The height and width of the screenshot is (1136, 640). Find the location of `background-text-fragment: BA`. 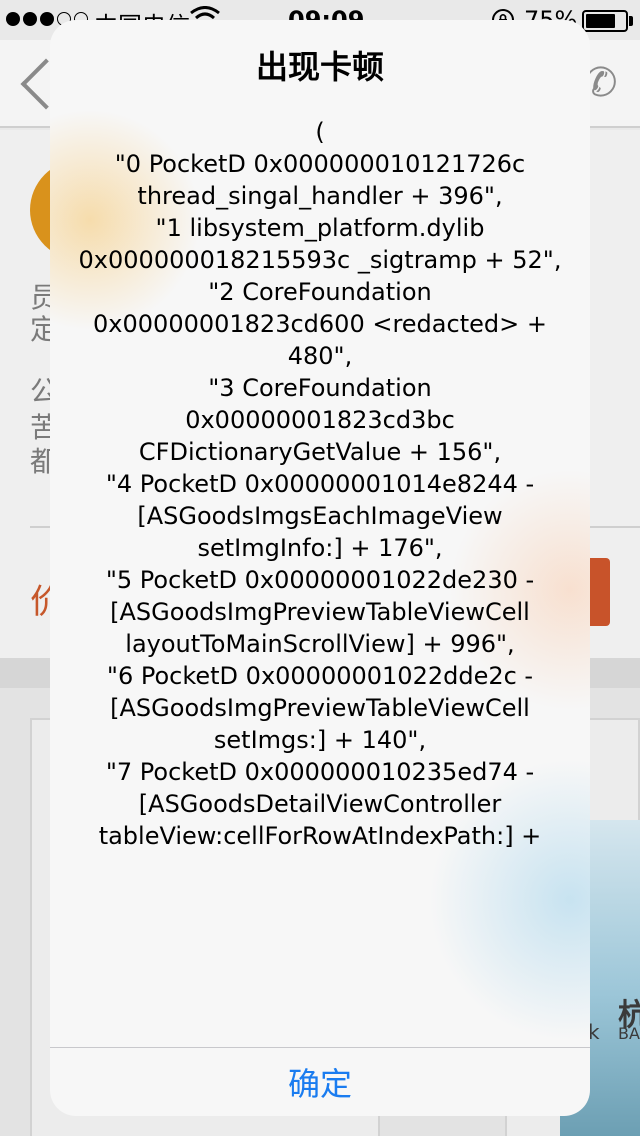

background-text-fragment: BA is located at coordinates (629, 1033).